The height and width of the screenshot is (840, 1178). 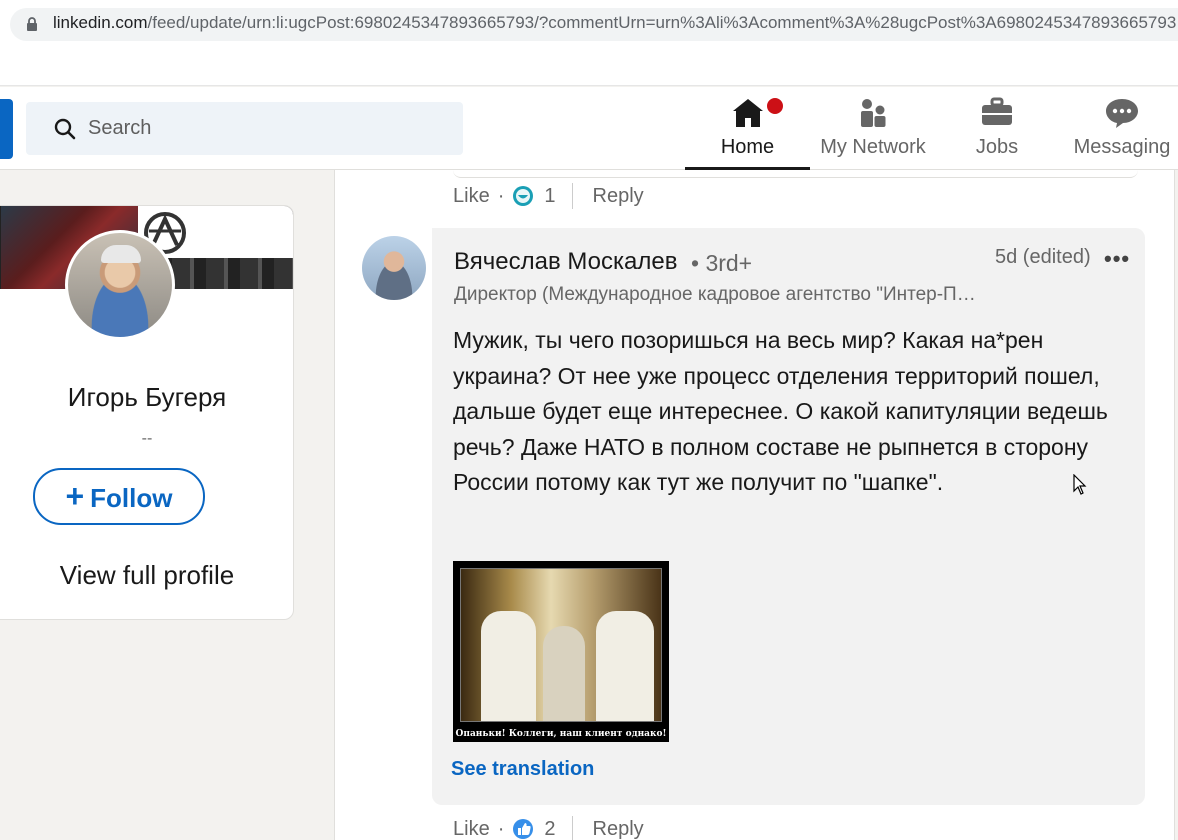 I want to click on reaction-count: 2, so click(x=549, y=829).